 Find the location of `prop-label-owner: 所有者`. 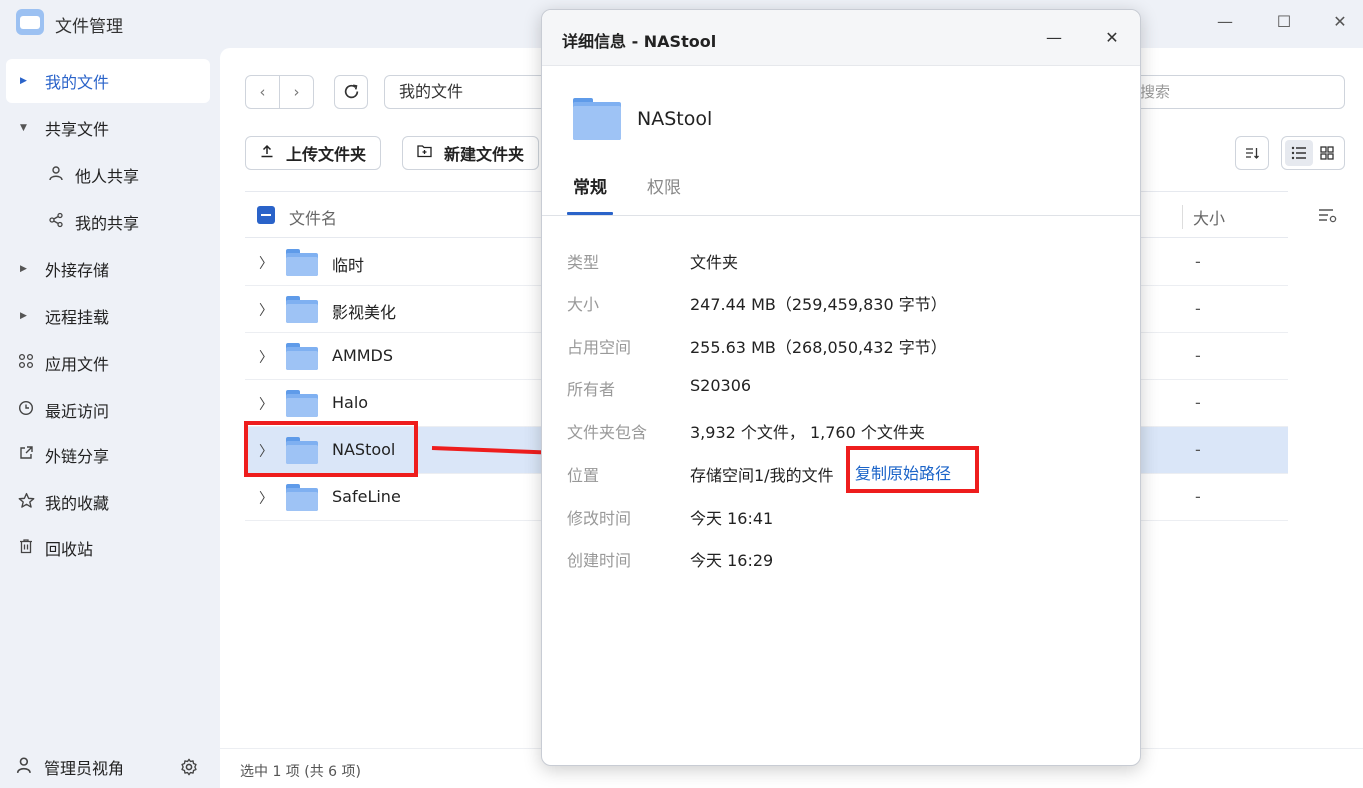

prop-label-owner: 所有者 is located at coordinates (591, 389).